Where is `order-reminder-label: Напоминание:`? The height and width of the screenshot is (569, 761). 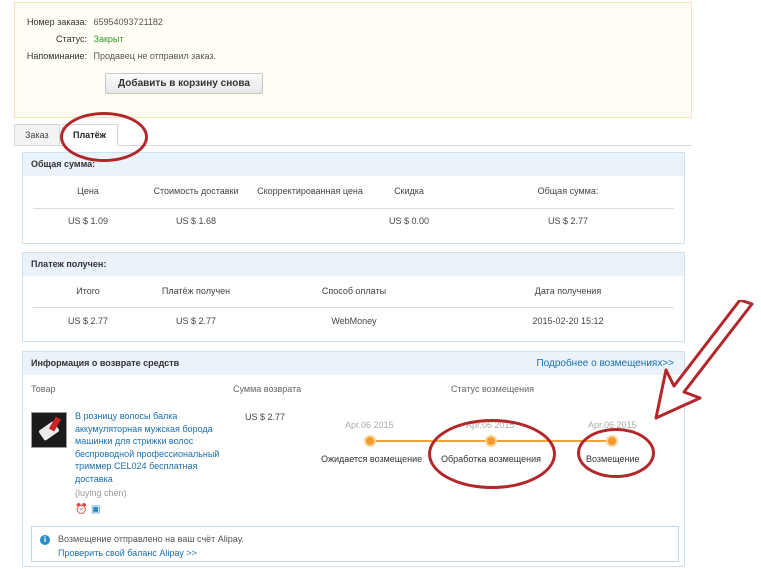 order-reminder-label: Напоминание: is located at coordinates (56, 56).